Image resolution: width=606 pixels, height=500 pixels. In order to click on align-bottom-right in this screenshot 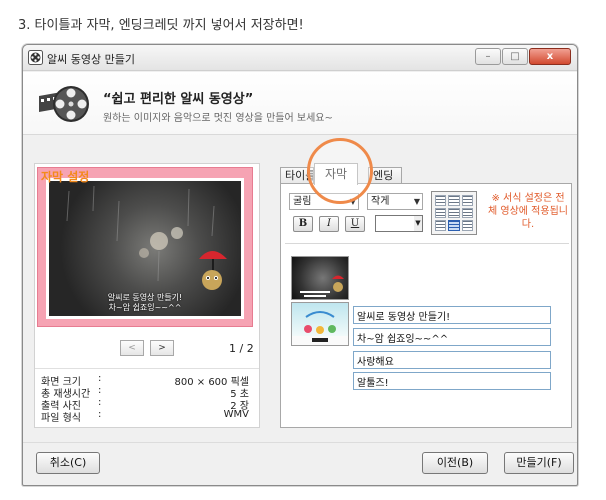, I will do `click(467, 225)`.